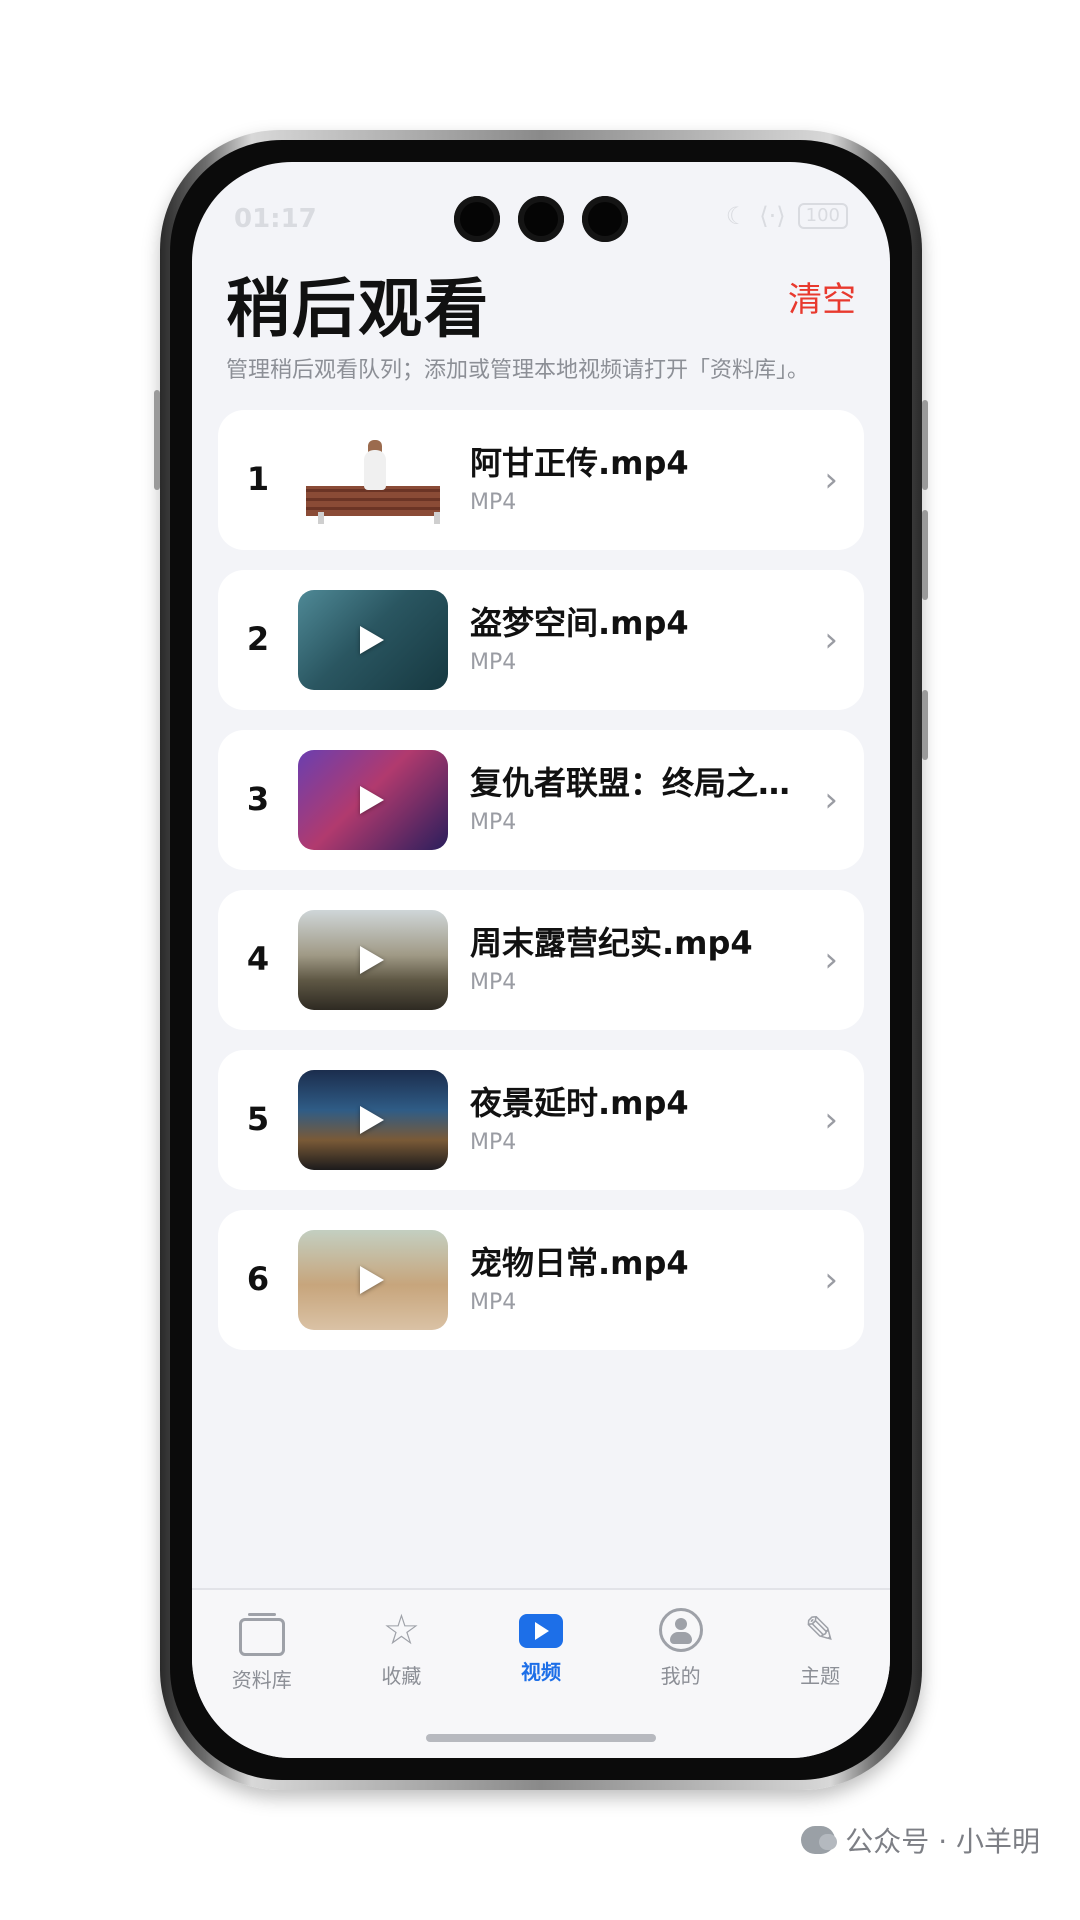  I want to click on watermark: 公众号 · 小羊明, so click(920, 1840).